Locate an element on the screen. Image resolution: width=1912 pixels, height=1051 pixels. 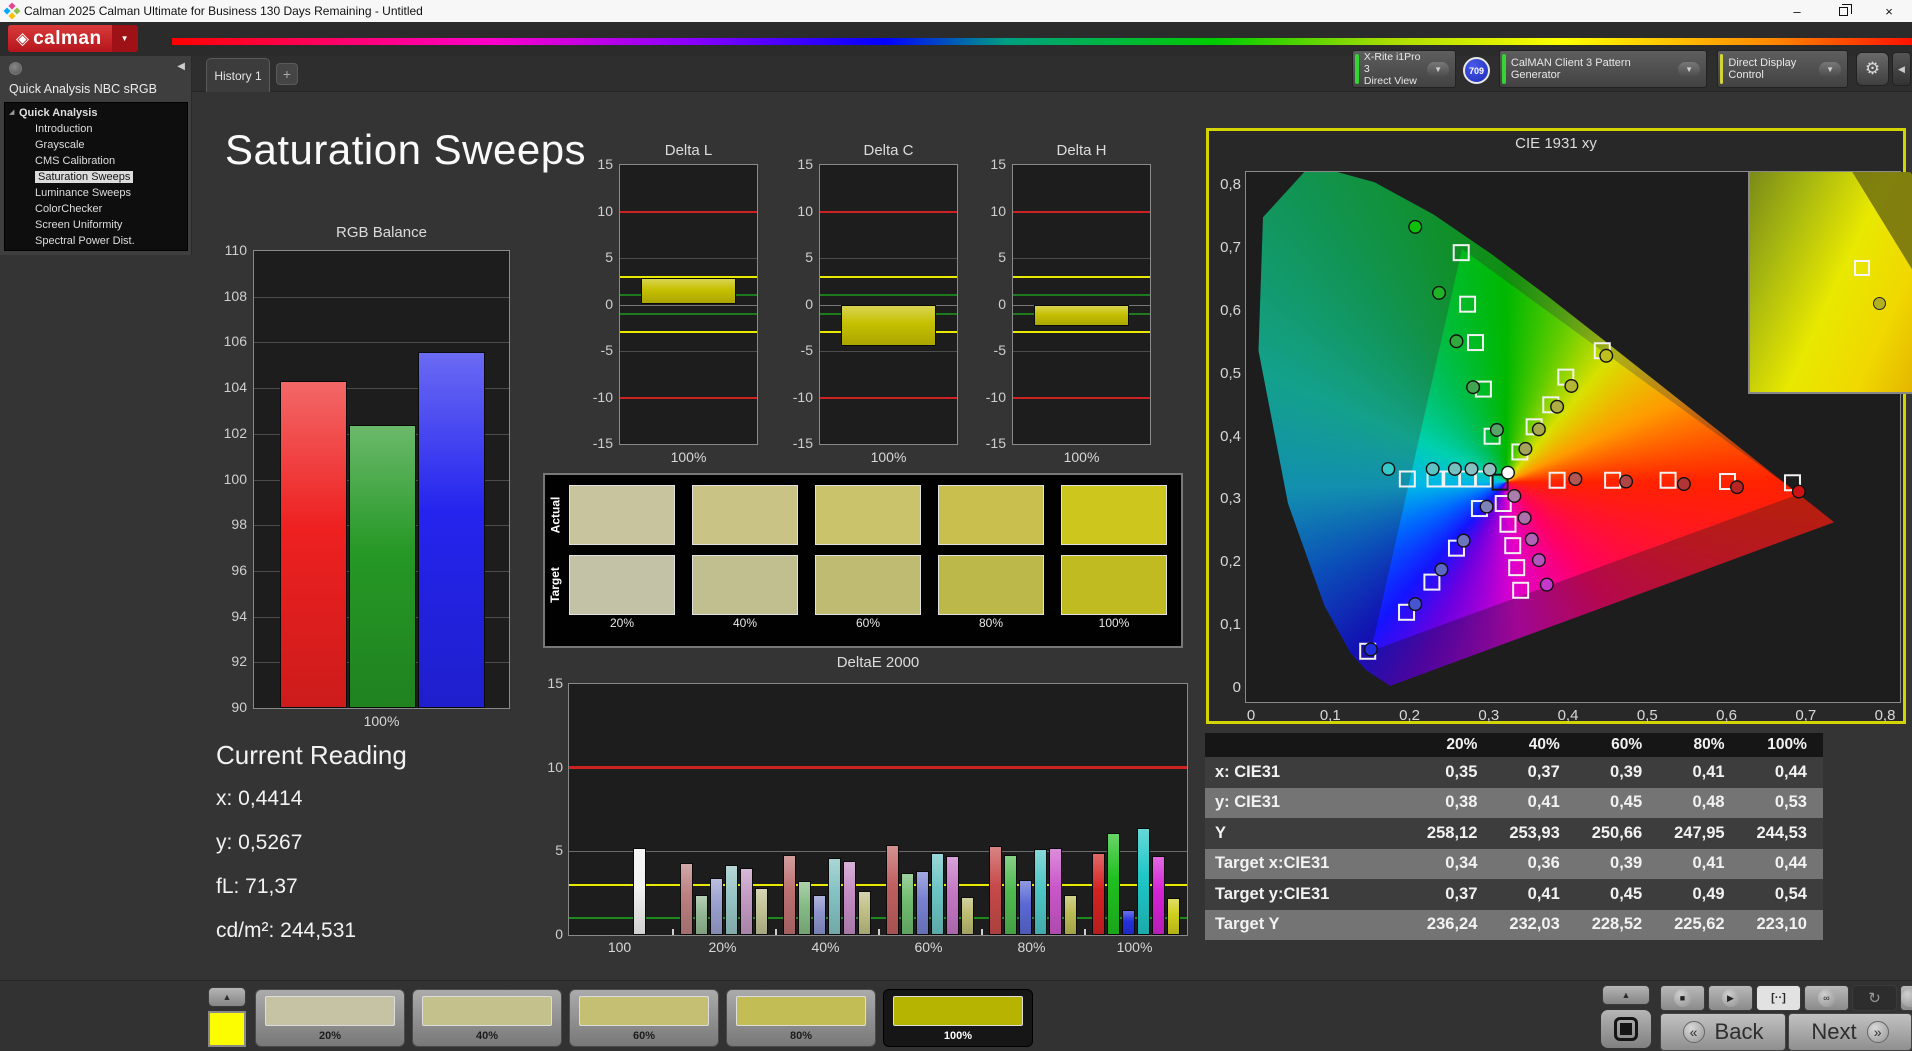
calman-diamond-icon: ◈ is located at coordinates (23, 38).